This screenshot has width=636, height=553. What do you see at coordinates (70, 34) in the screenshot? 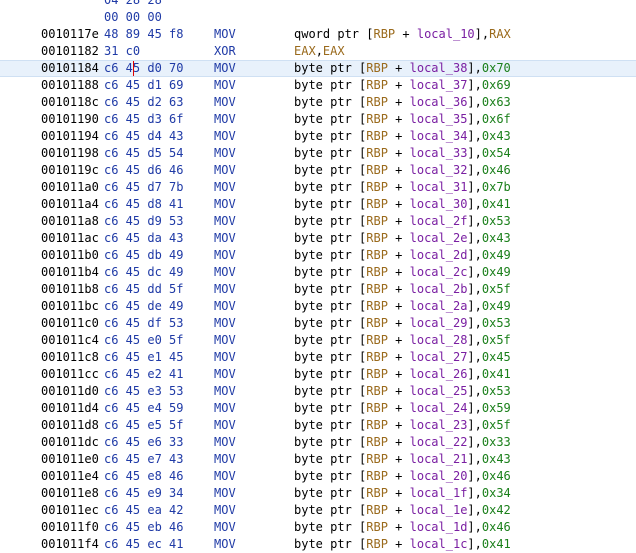
I see `instruction-address: 0010117e` at bounding box center [70, 34].